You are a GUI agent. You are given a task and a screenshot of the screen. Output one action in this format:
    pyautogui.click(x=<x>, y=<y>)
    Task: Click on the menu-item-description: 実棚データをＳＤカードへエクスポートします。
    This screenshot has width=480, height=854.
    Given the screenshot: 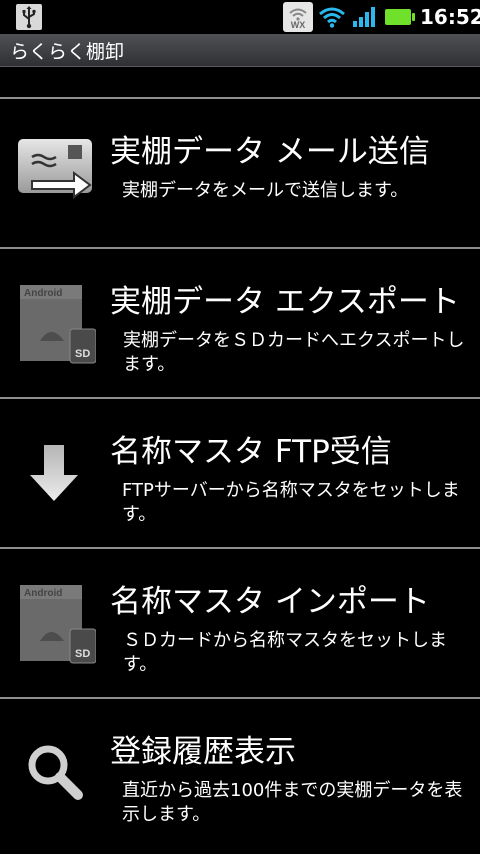 What is the action you would take?
    pyautogui.click(x=294, y=352)
    